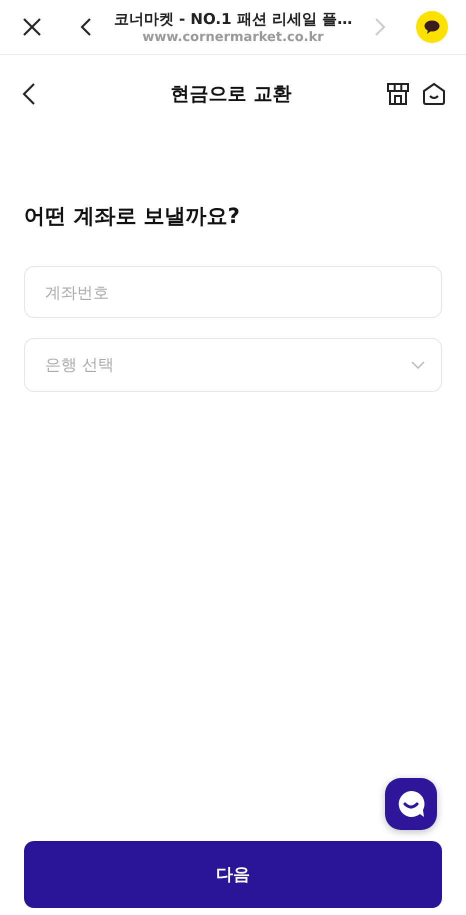 The image size is (466, 915). Describe the element at coordinates (231, 94) in the screenshot. I see `page-heading: 현금으로 교환` at that location.